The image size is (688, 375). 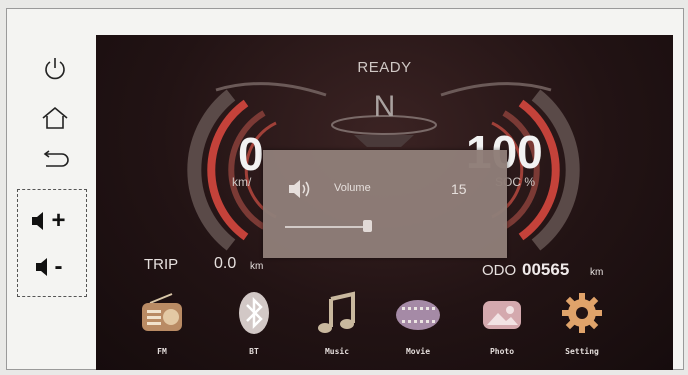 What do you see at coordinates (162, 312) in the screenshot?
I see `radio-icon` at bounding box center [162, 312].